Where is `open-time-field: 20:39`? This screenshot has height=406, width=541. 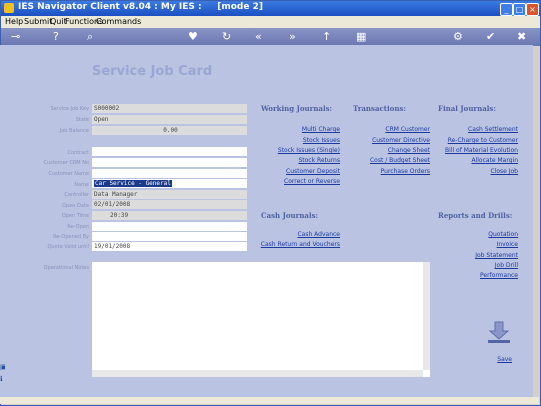
open-time-field: 20:39 is located at coordinates (169, 215).